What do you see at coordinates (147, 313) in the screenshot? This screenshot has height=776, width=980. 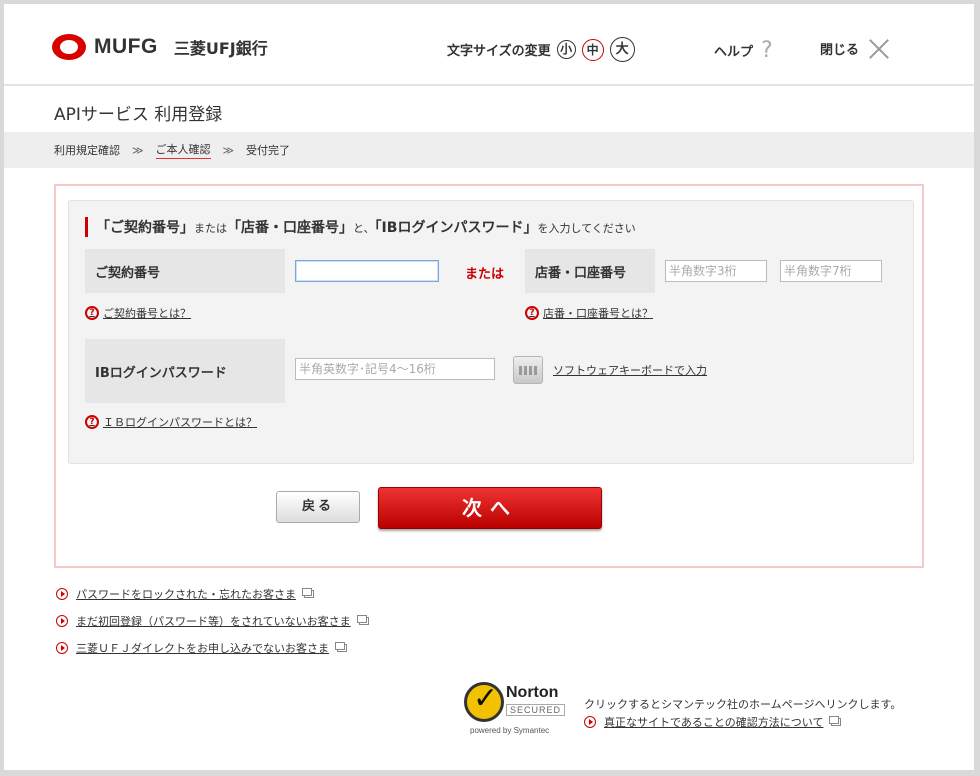 I see `contract-help-text: ご契約番号とは？` at bounding box center [147, 313].